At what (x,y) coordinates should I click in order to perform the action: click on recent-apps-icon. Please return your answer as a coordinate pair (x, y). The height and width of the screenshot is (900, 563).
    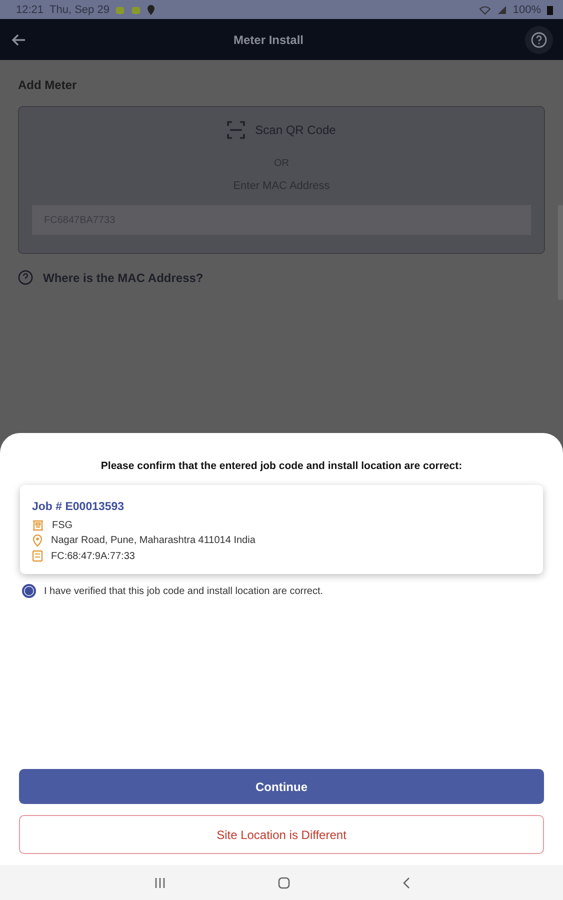
    Looking at the image, I should click on (160, 882).